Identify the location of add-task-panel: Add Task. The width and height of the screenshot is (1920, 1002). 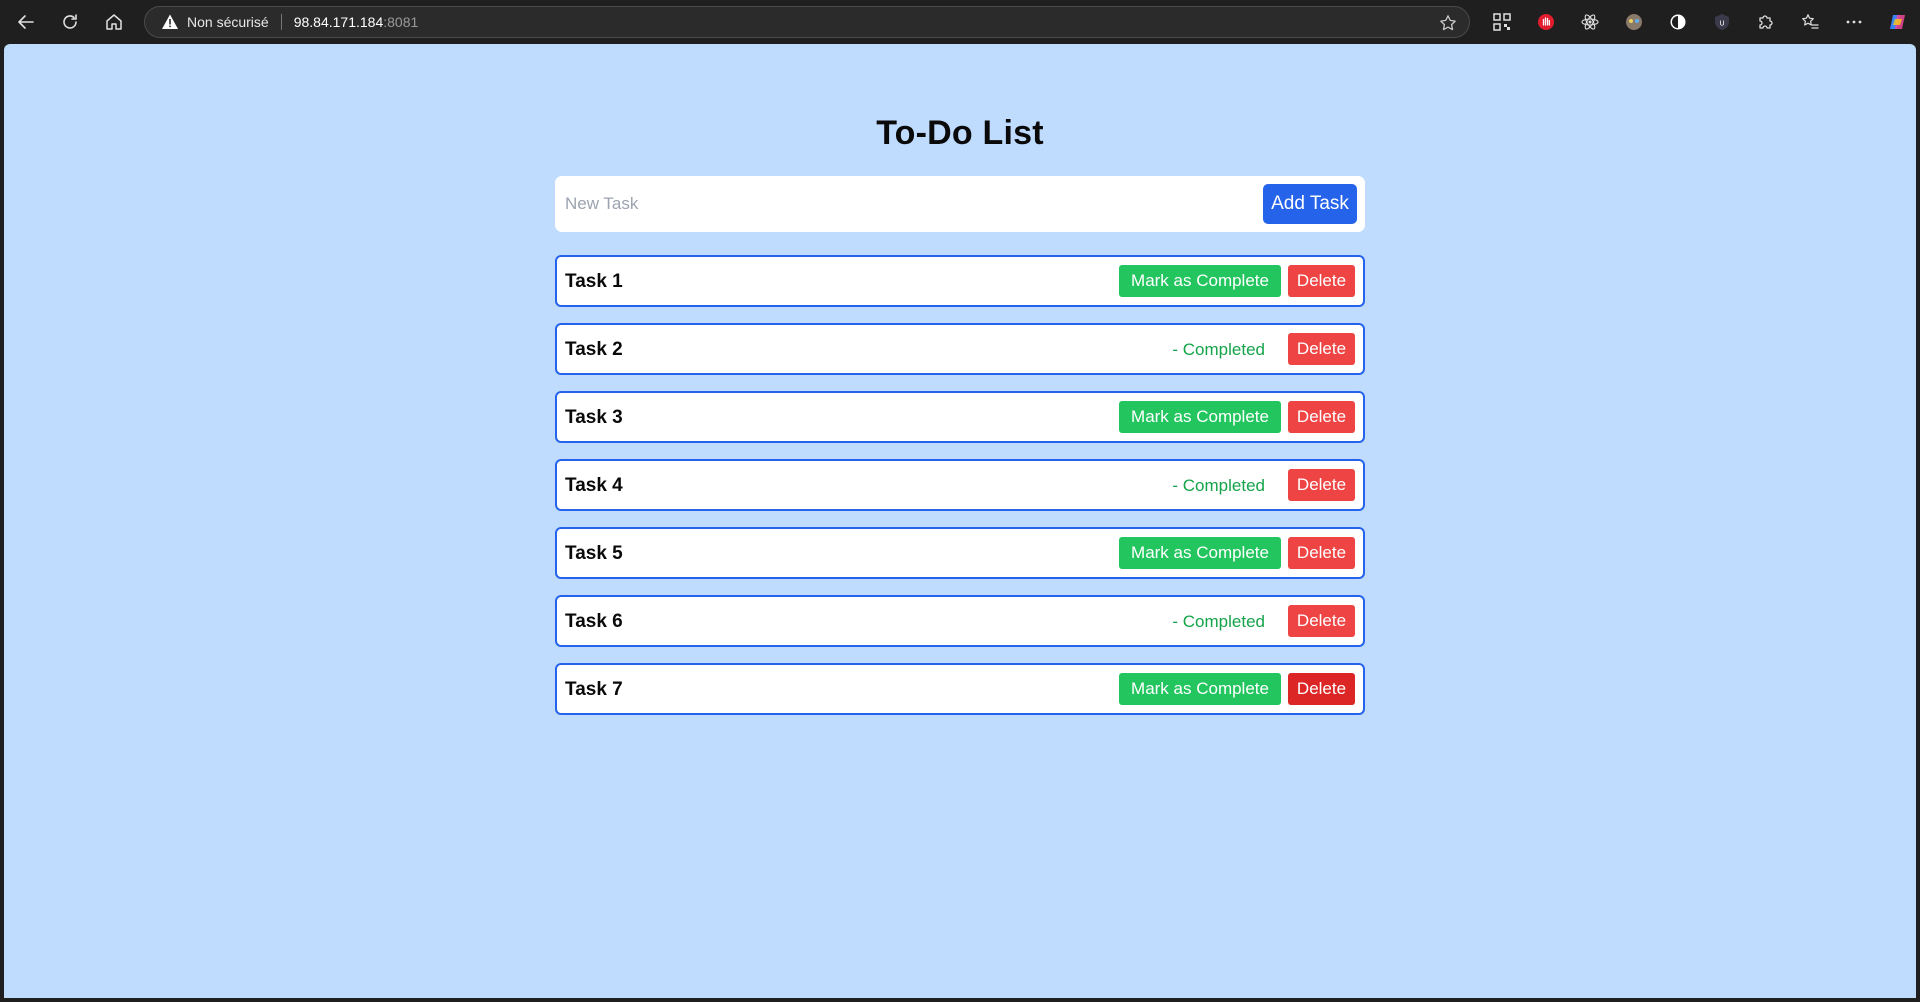
(960, 204).